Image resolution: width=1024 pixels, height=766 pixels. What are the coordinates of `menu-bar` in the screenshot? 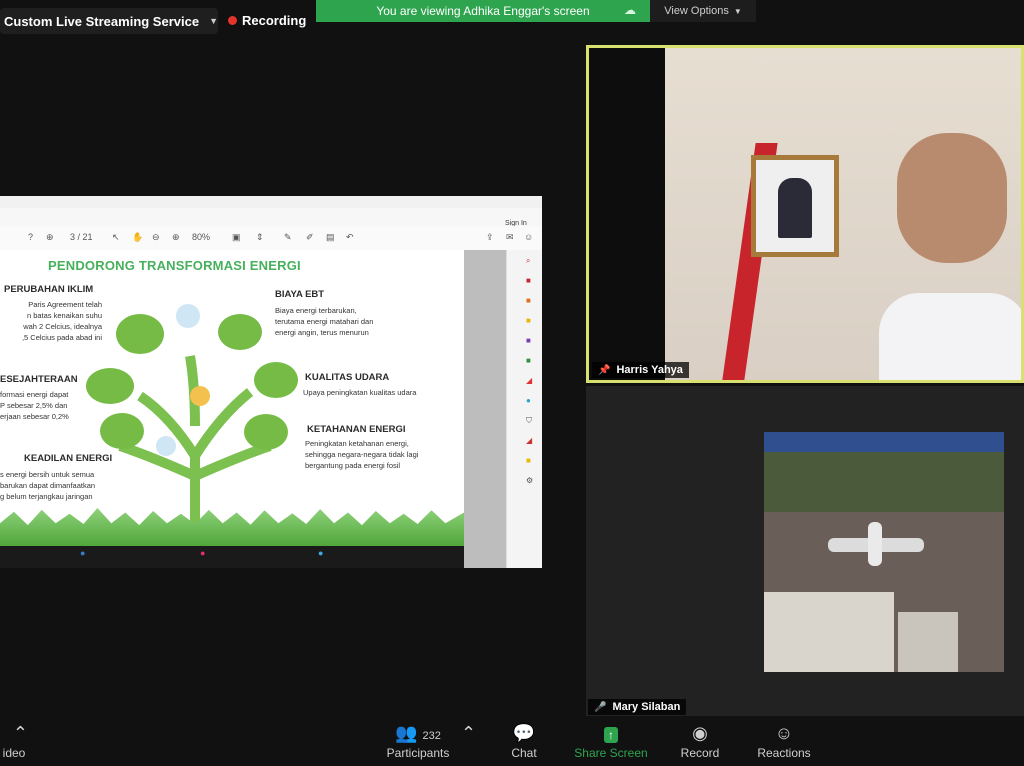 It's located at (271, 217).